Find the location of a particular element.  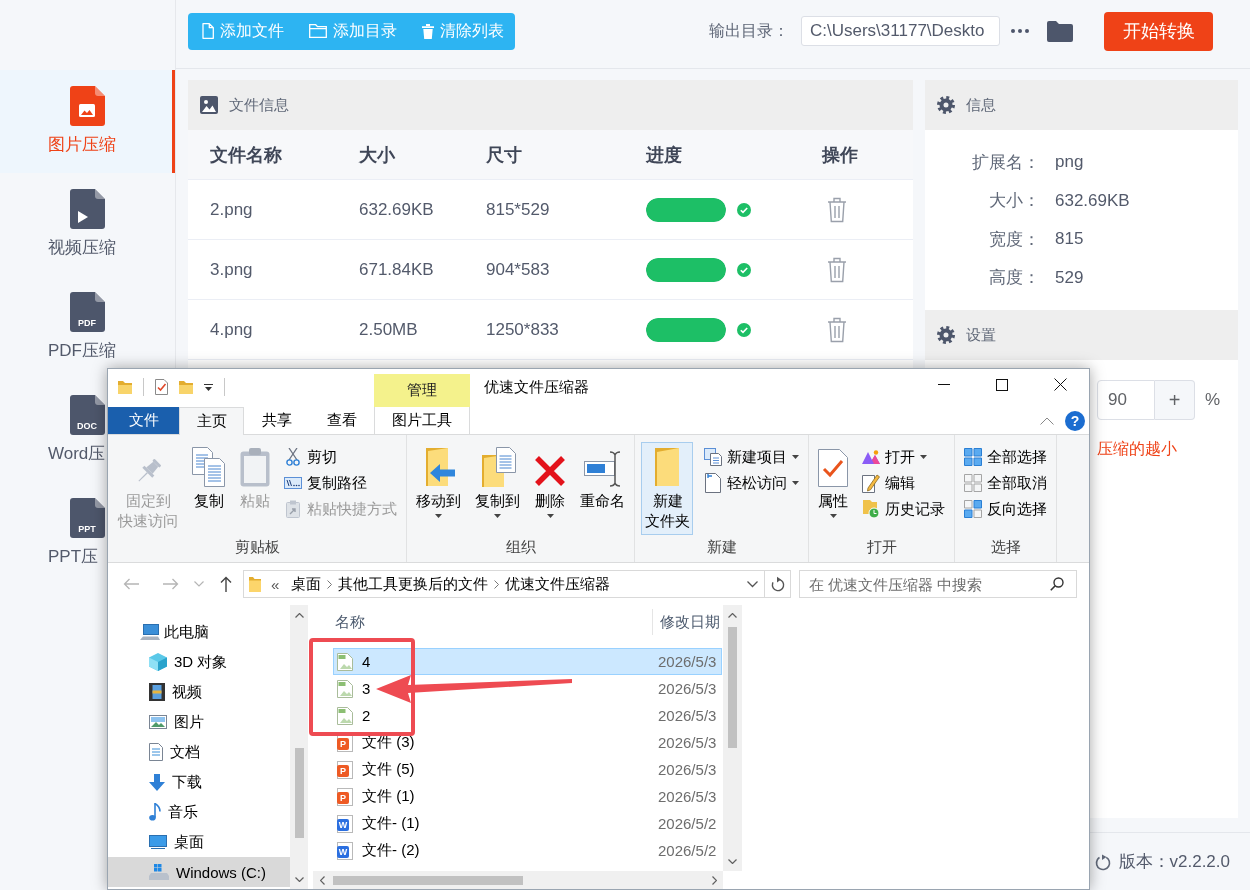

cut-button: 剪切 is located at coordinates (340, 457).